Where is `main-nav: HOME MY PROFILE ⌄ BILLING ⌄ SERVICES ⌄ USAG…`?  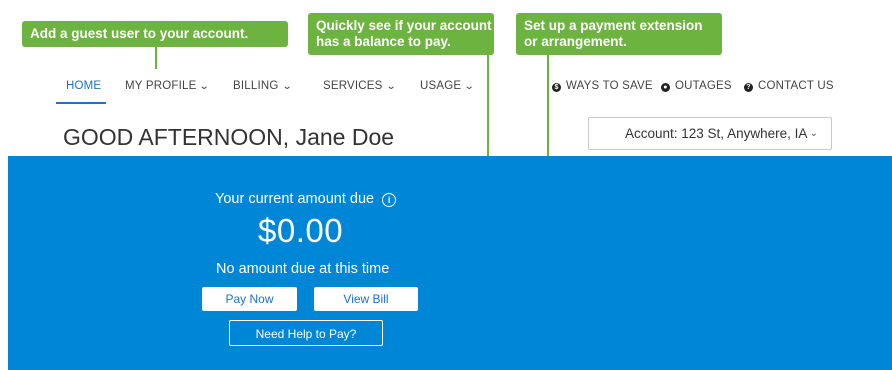 main-nav: HOME MY PROFILE ⌄ BILLING ⌄ SERVICES ⌄ USAG… is located at coordinates (446, 89).